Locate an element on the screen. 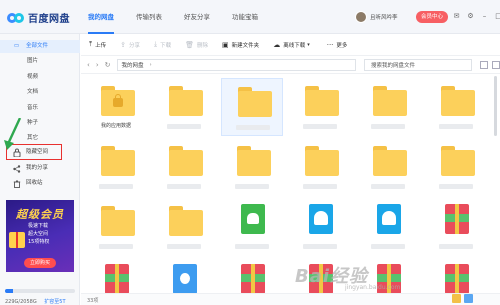  expand-storage-link: 扩容至5T is located at coordinates (54, 302).